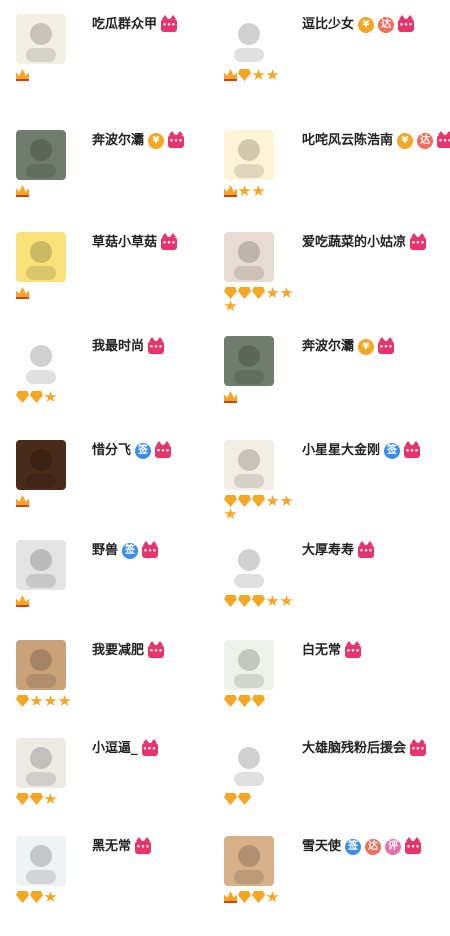 The image size is (450, 936). I want to click on username: 雪天使, so click(321, 847).